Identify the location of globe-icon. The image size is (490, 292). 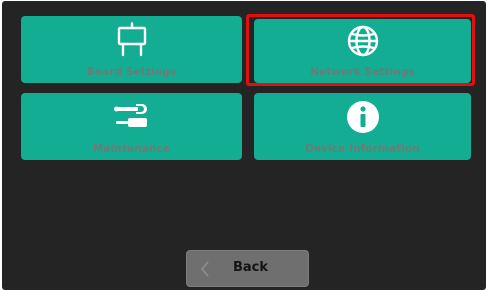
(362, 41).